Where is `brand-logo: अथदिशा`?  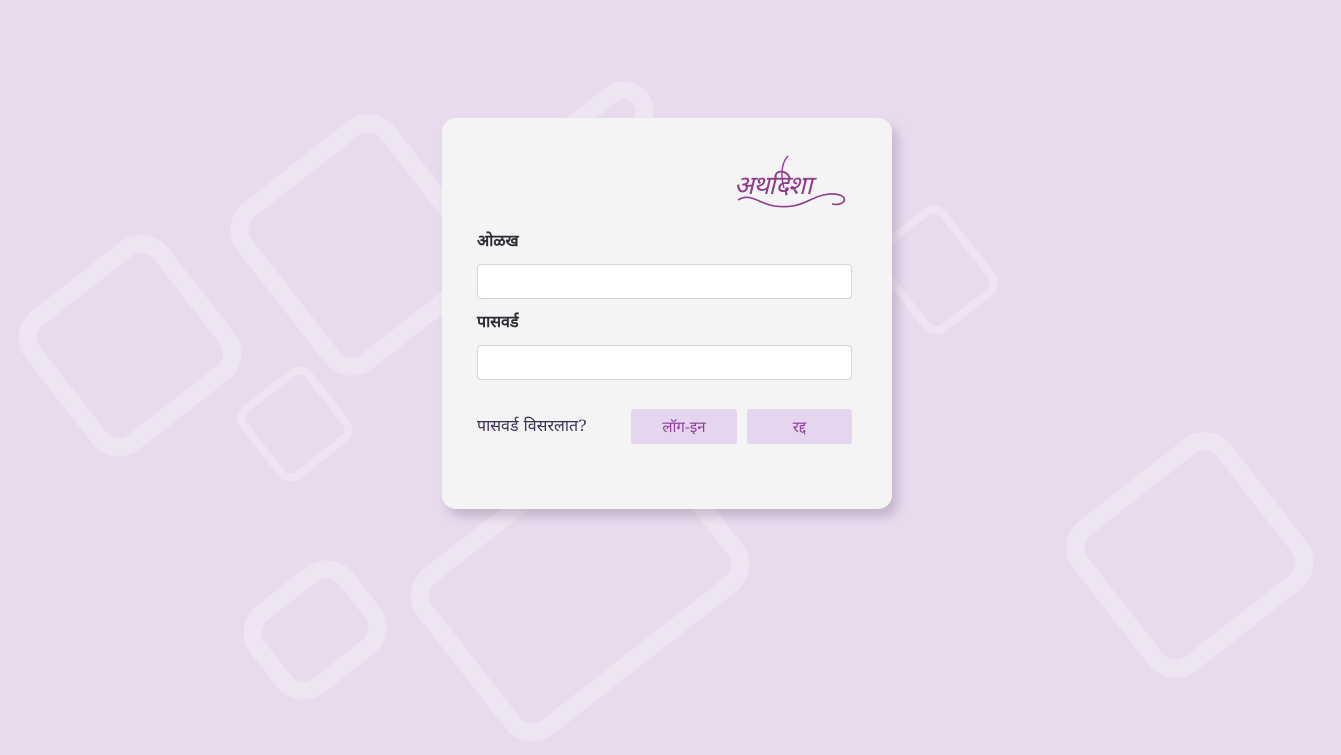
brand-logo: अथदिशा is located at coordinates (792, 182).